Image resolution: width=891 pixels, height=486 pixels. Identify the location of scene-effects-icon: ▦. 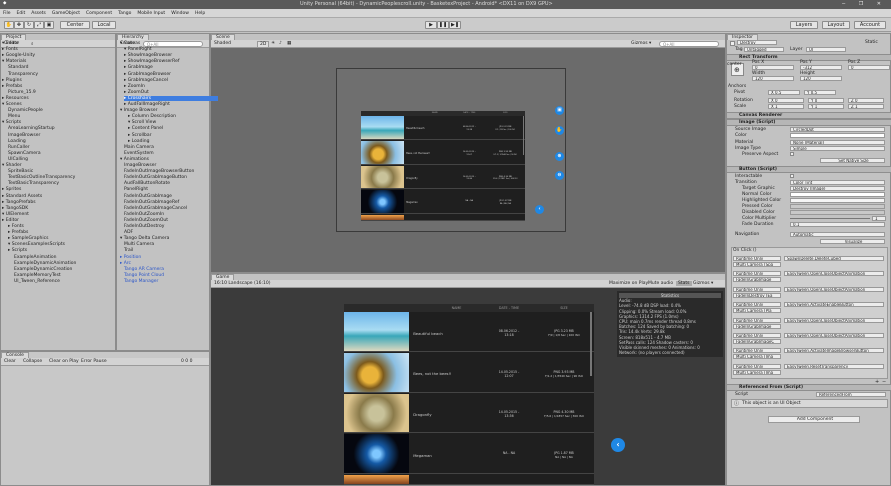
(289, 43).